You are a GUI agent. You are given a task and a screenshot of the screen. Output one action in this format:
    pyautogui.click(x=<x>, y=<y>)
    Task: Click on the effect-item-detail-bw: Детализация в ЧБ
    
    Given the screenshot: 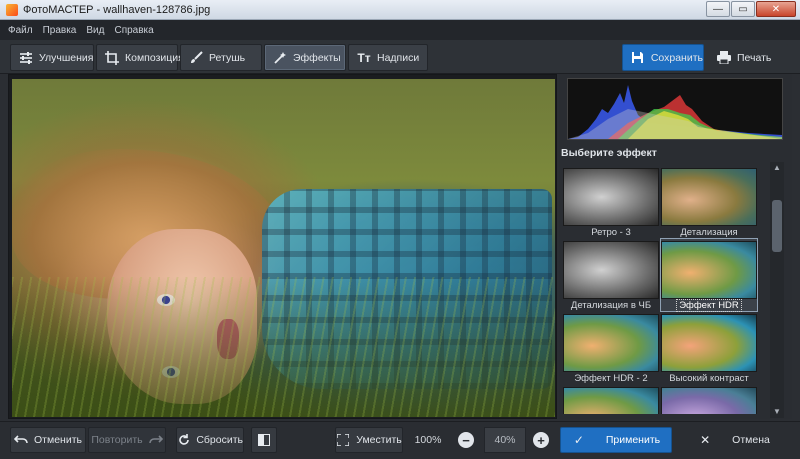 What is the action you would take?
    pyautogui.click(x=611, y=275)
    